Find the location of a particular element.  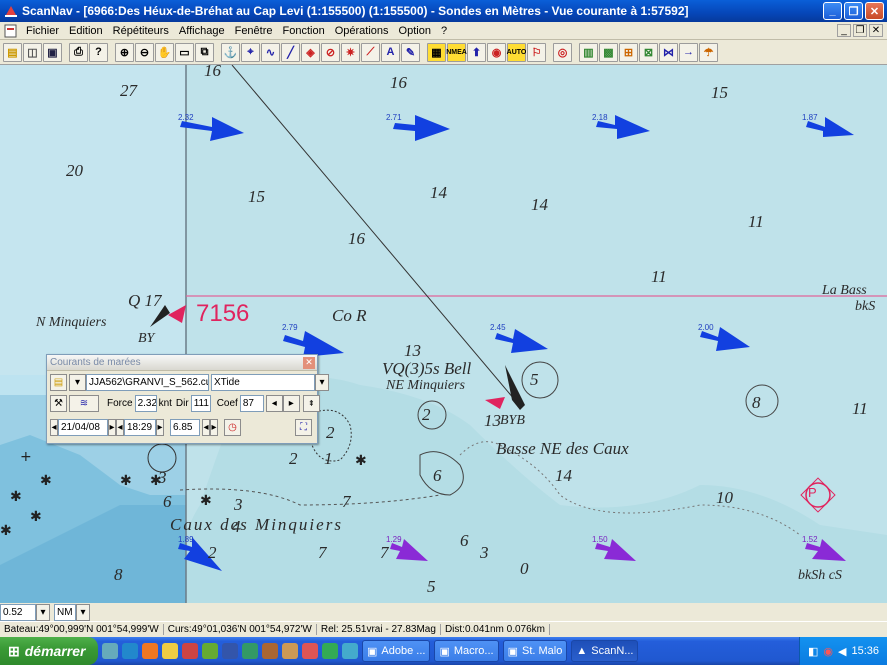

date-field: 21/04/08 is located at coordinates (83, 427).